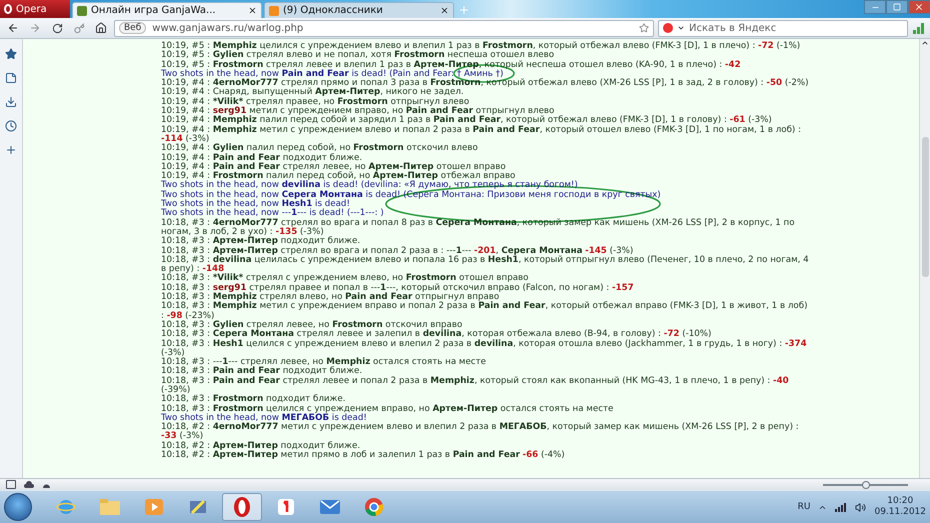 The image size is (930, 523). What do you see at coordinates (475, 385) in the screenshot?
I see `log-line: 10:18, #3 : Pain and Fear стрелял левее и попал 2 раза в Memphiz, который стоял как вкопанный (HK MG-43, 1 в плечо, 1 в репу) : -40 (-39%)` at bounding box center [475, 385].